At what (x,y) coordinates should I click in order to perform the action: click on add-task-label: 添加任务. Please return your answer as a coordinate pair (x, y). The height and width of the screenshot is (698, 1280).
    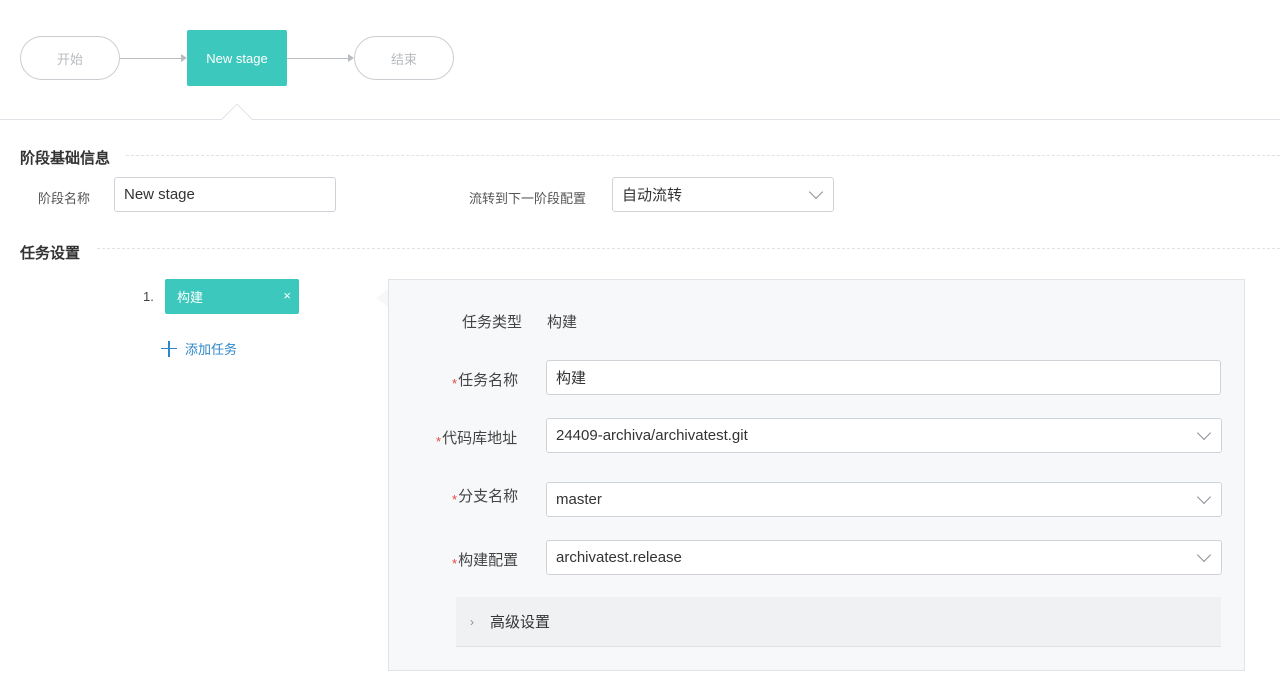
    Looking at the image, I should click on (211, 349).